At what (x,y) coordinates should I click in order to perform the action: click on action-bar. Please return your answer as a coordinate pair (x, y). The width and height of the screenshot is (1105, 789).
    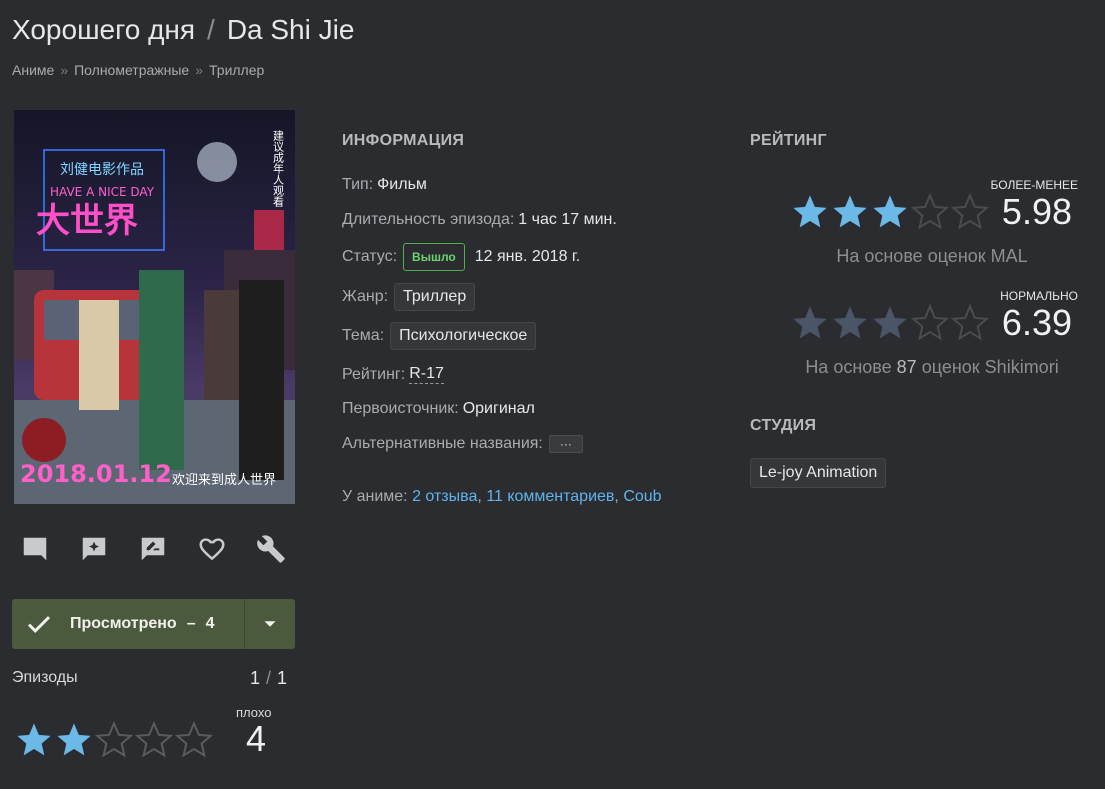
    Looking at the image, I should click on (167, 549).